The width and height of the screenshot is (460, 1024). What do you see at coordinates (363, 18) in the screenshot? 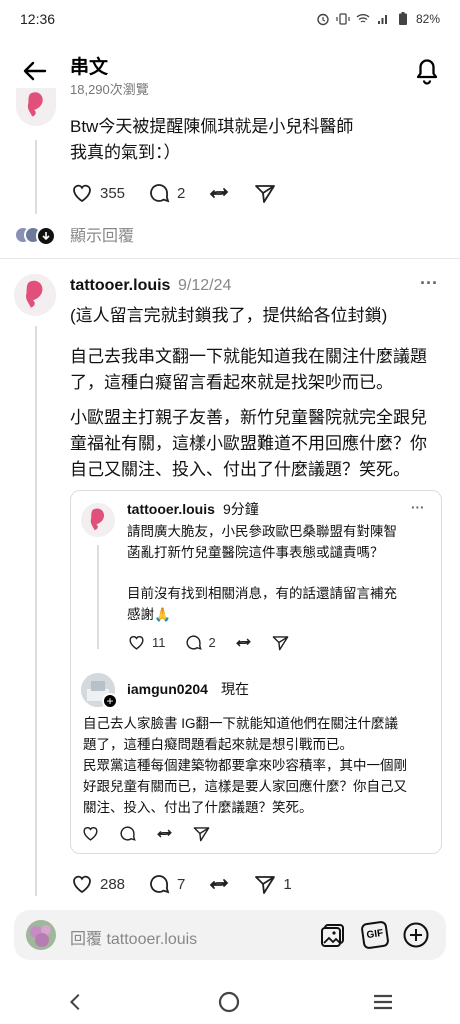
I see `wifi-icon` at bounding box center [363, 18].